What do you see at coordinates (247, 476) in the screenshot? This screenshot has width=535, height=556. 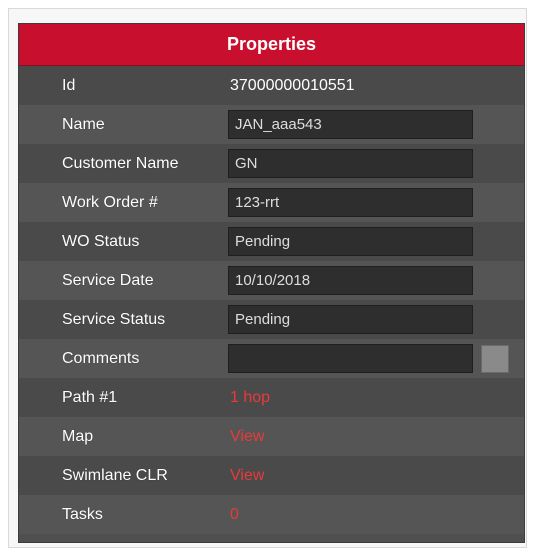 I see `swimlane-clr-view-link: View` at bounding box center [247, 476].